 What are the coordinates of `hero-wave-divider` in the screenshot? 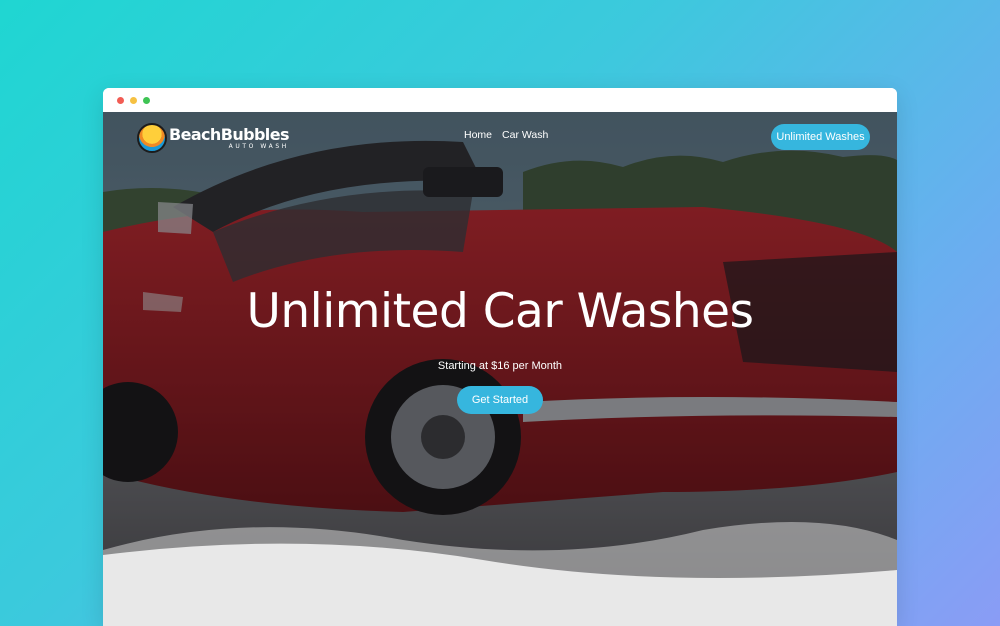 It's located at (500, 574).